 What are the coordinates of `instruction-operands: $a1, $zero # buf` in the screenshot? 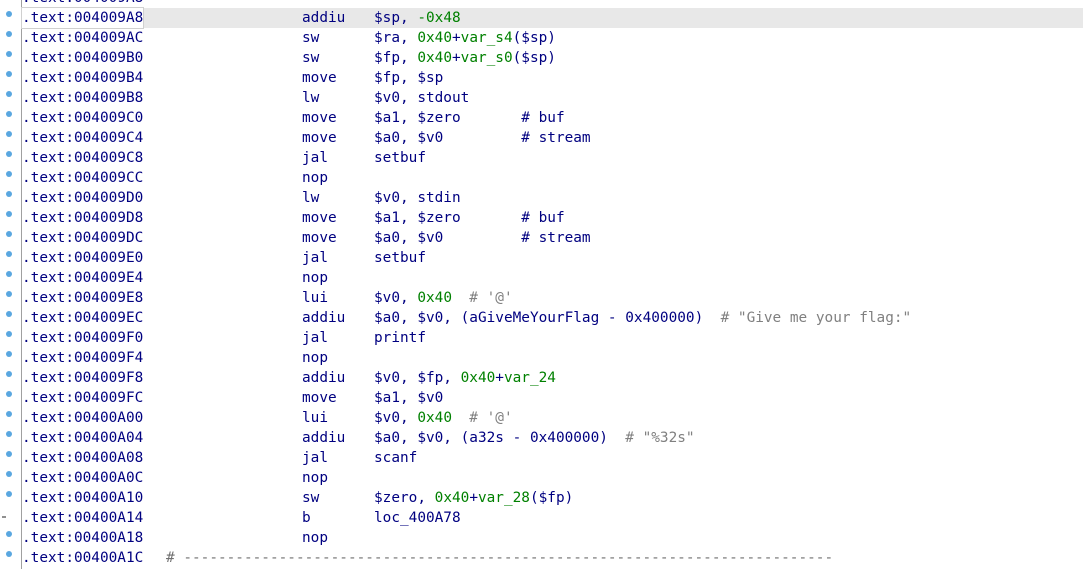 It's located at (469, 218).